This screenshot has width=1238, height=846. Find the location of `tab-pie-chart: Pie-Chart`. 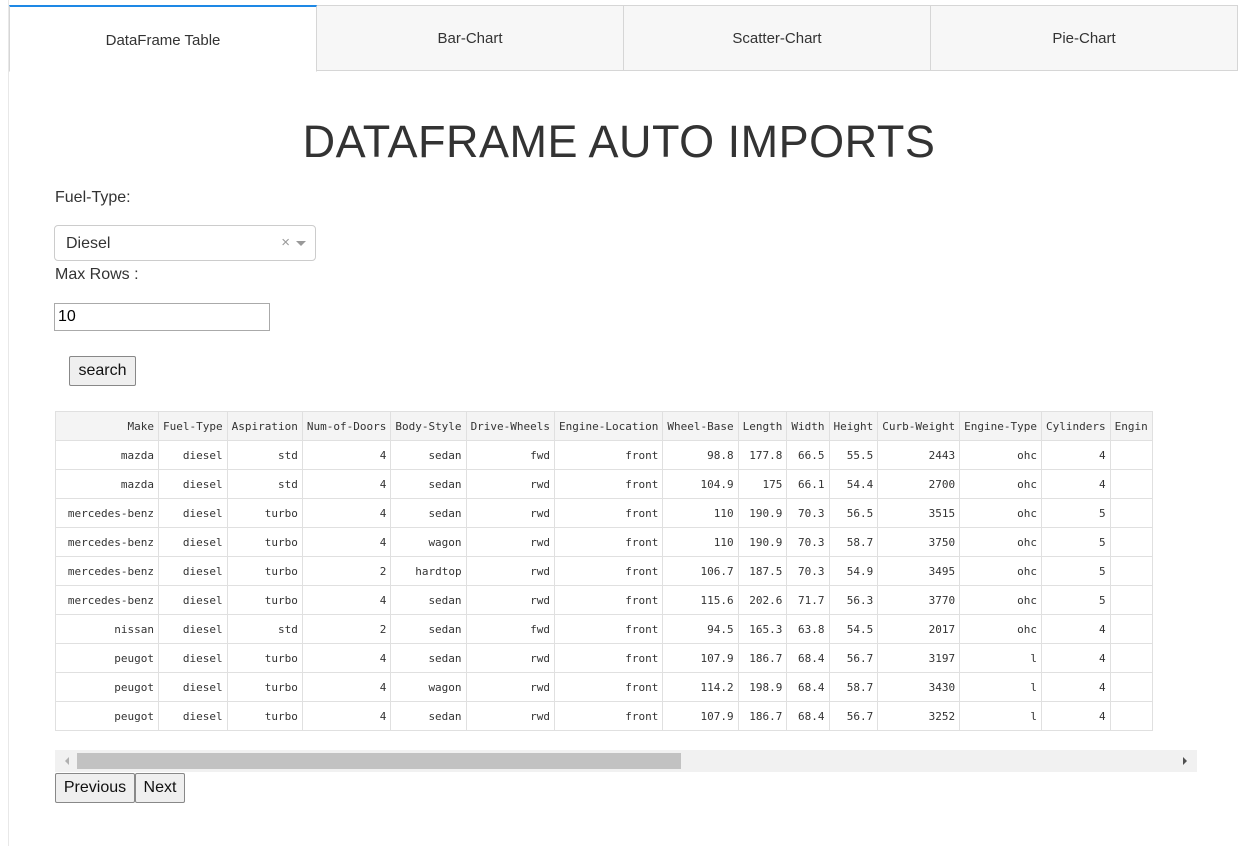

tab-pie-chart: Pie-Chart is located at coordinates (1084, 38).